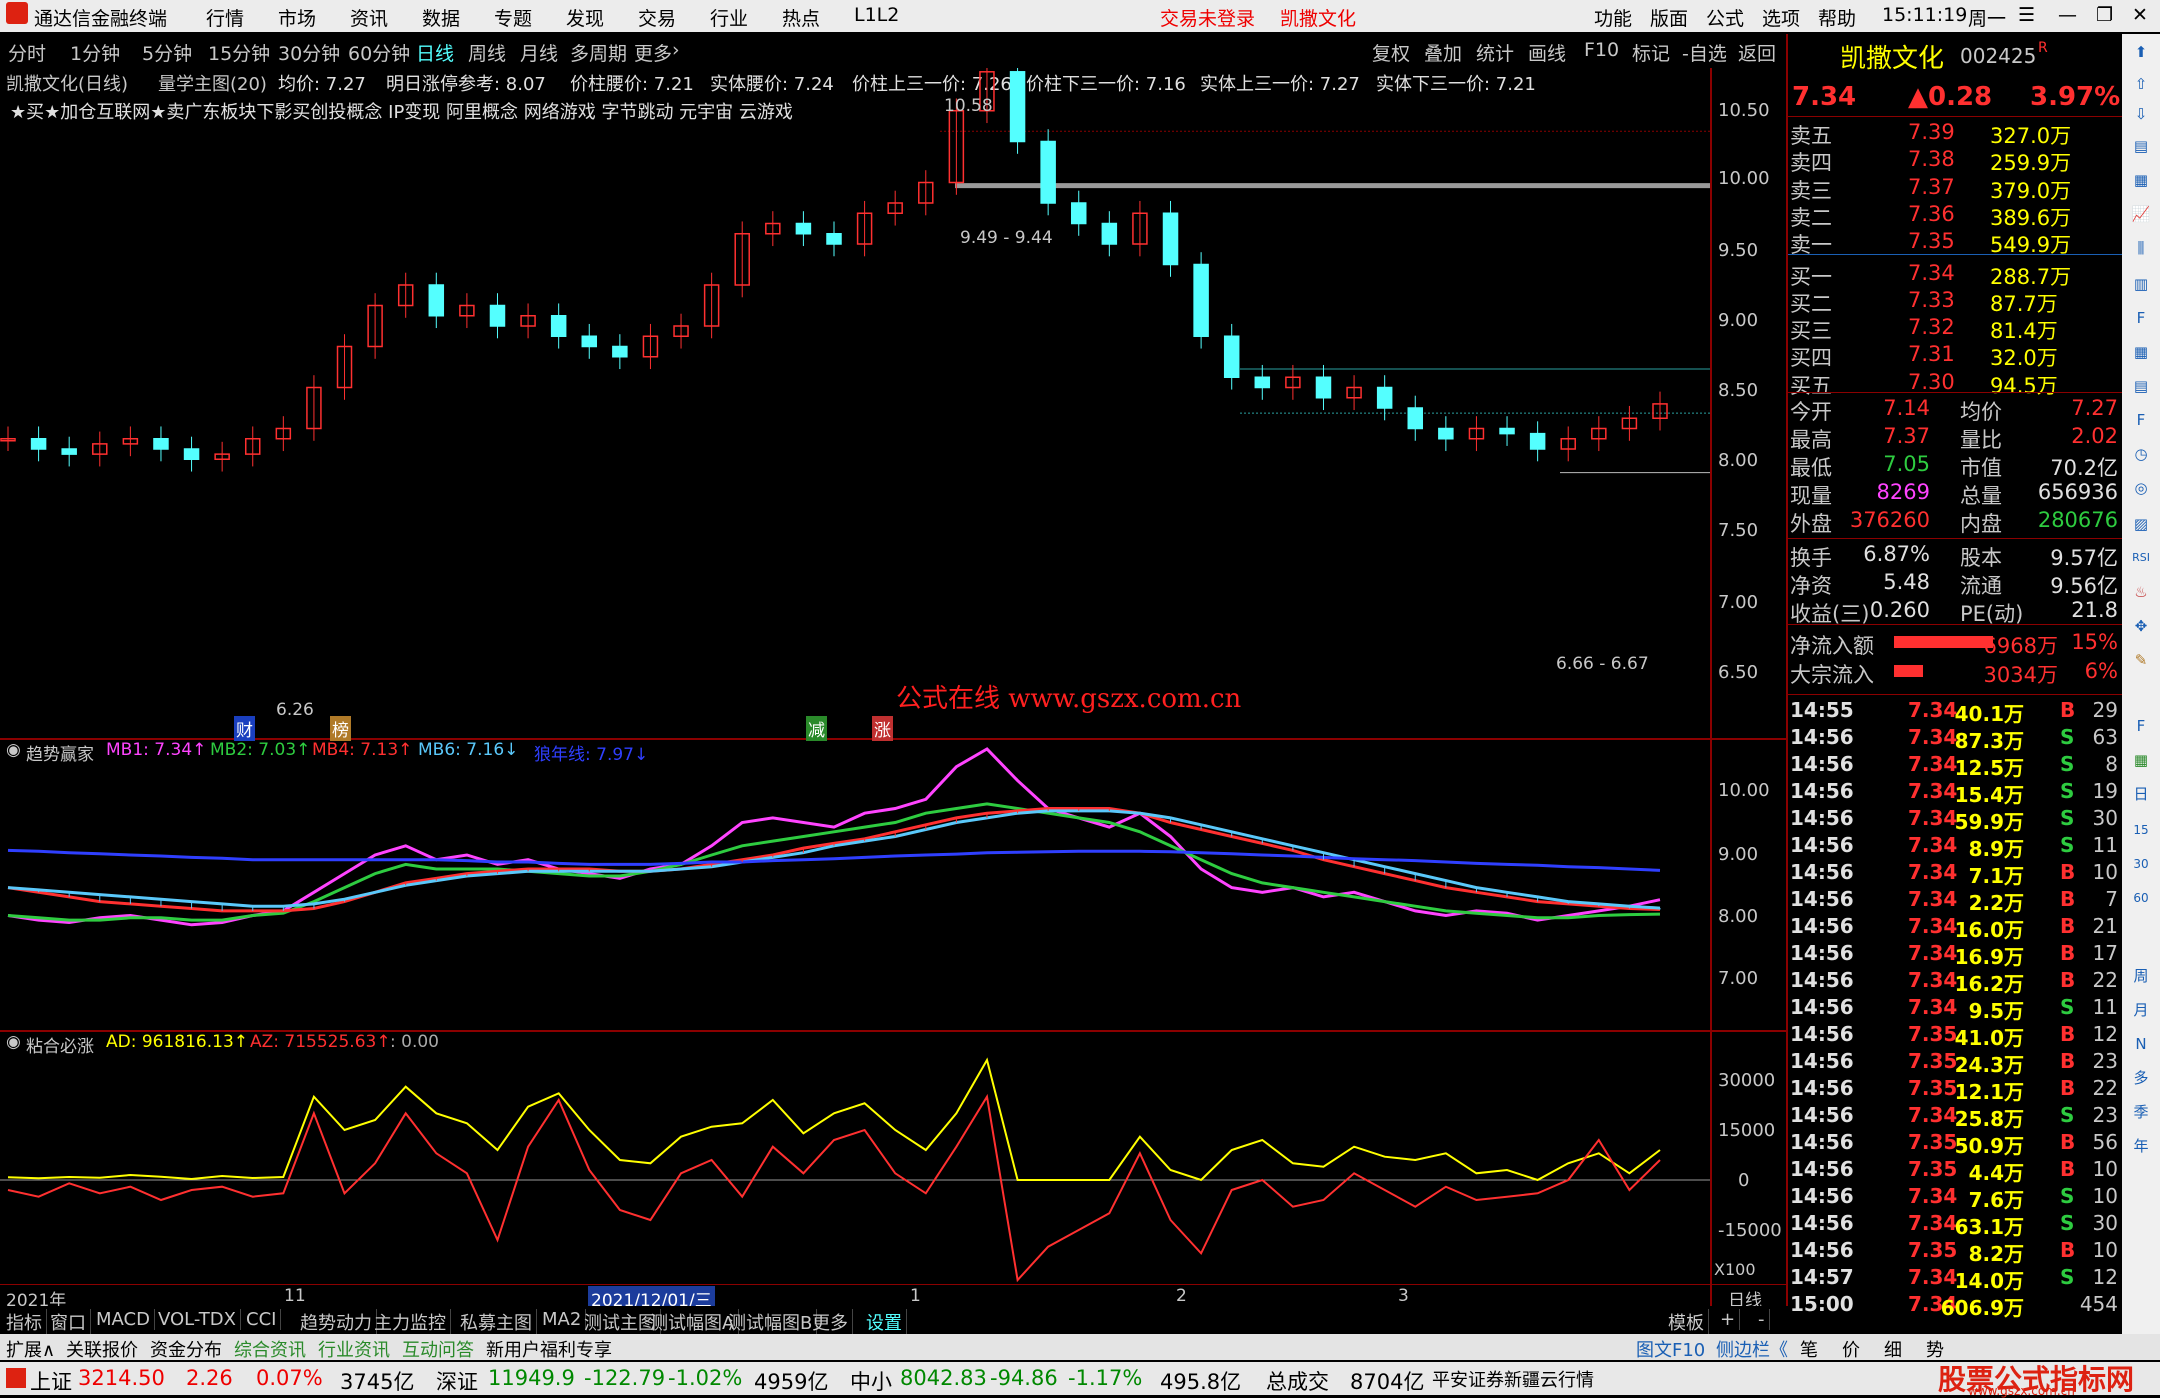  Describe the element at coordinates (354, 1349) in the screenshot. I see `info-tab: 行业资讯` at that location.